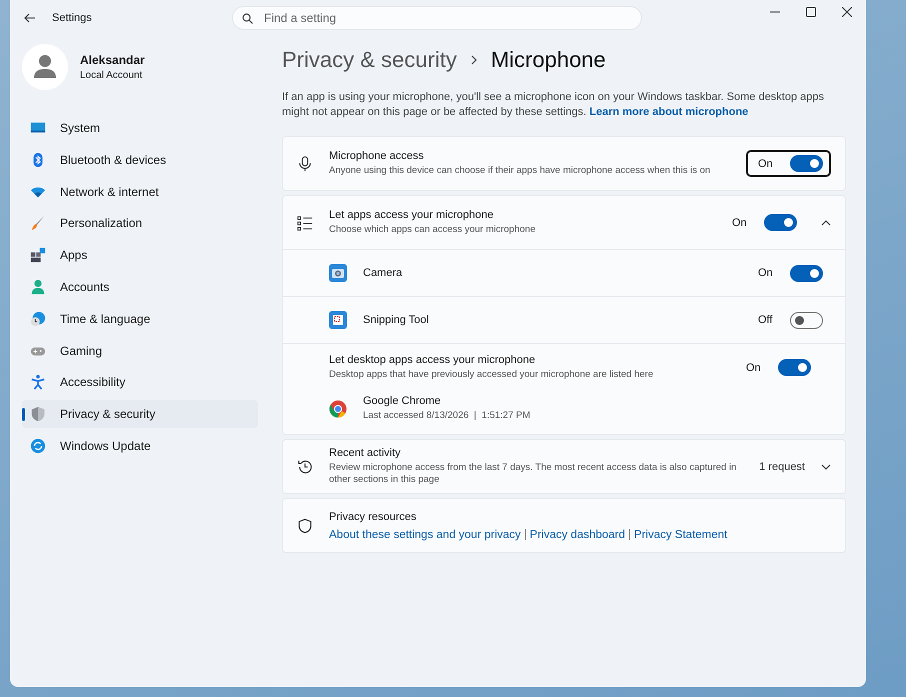 This screenshot has height=697, width=906. What do you see at coordinates (140, 192) in the screenshot?
I see `nav-item: Network & internet` at bounding box center [140, 192].